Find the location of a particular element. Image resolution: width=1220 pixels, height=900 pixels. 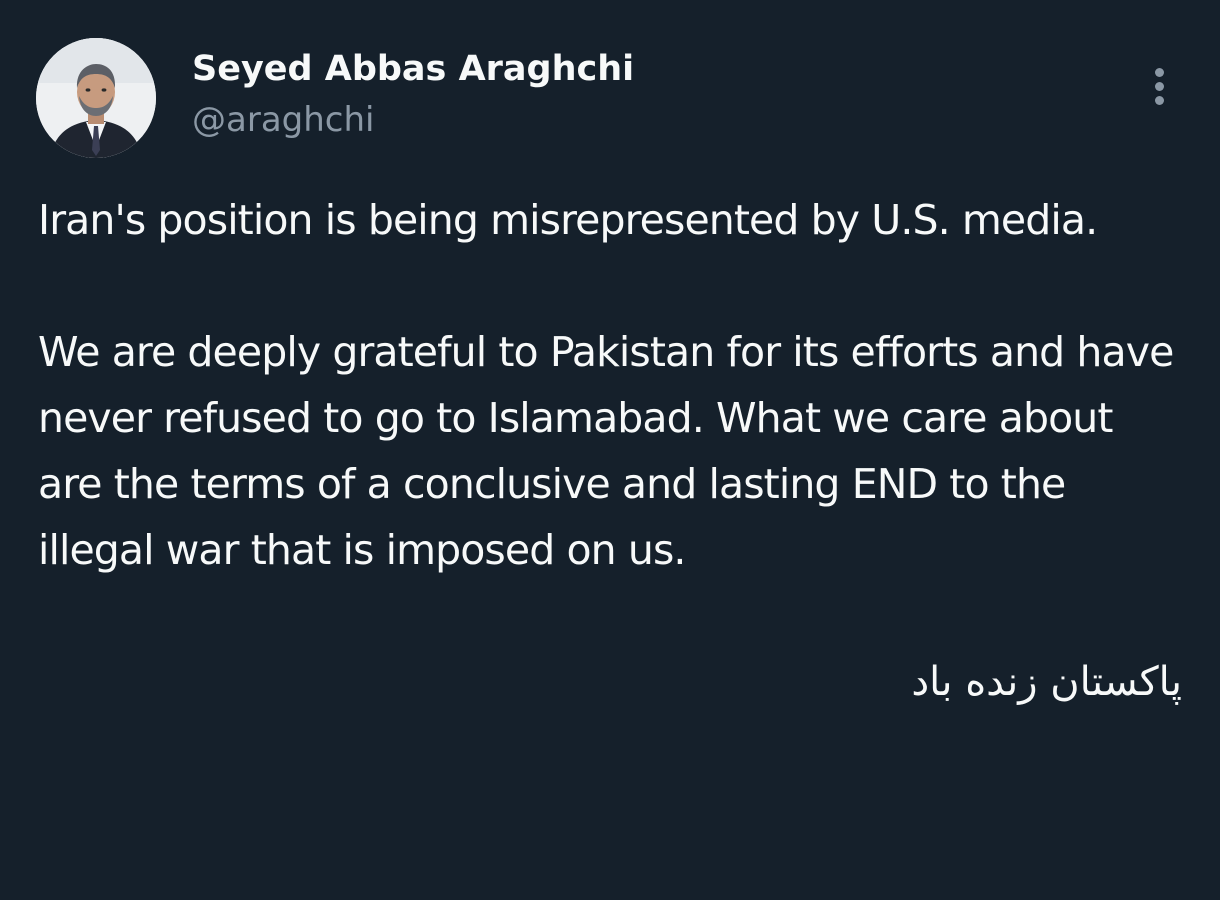

profile-photo-icon is located at coordinates (96, 98).